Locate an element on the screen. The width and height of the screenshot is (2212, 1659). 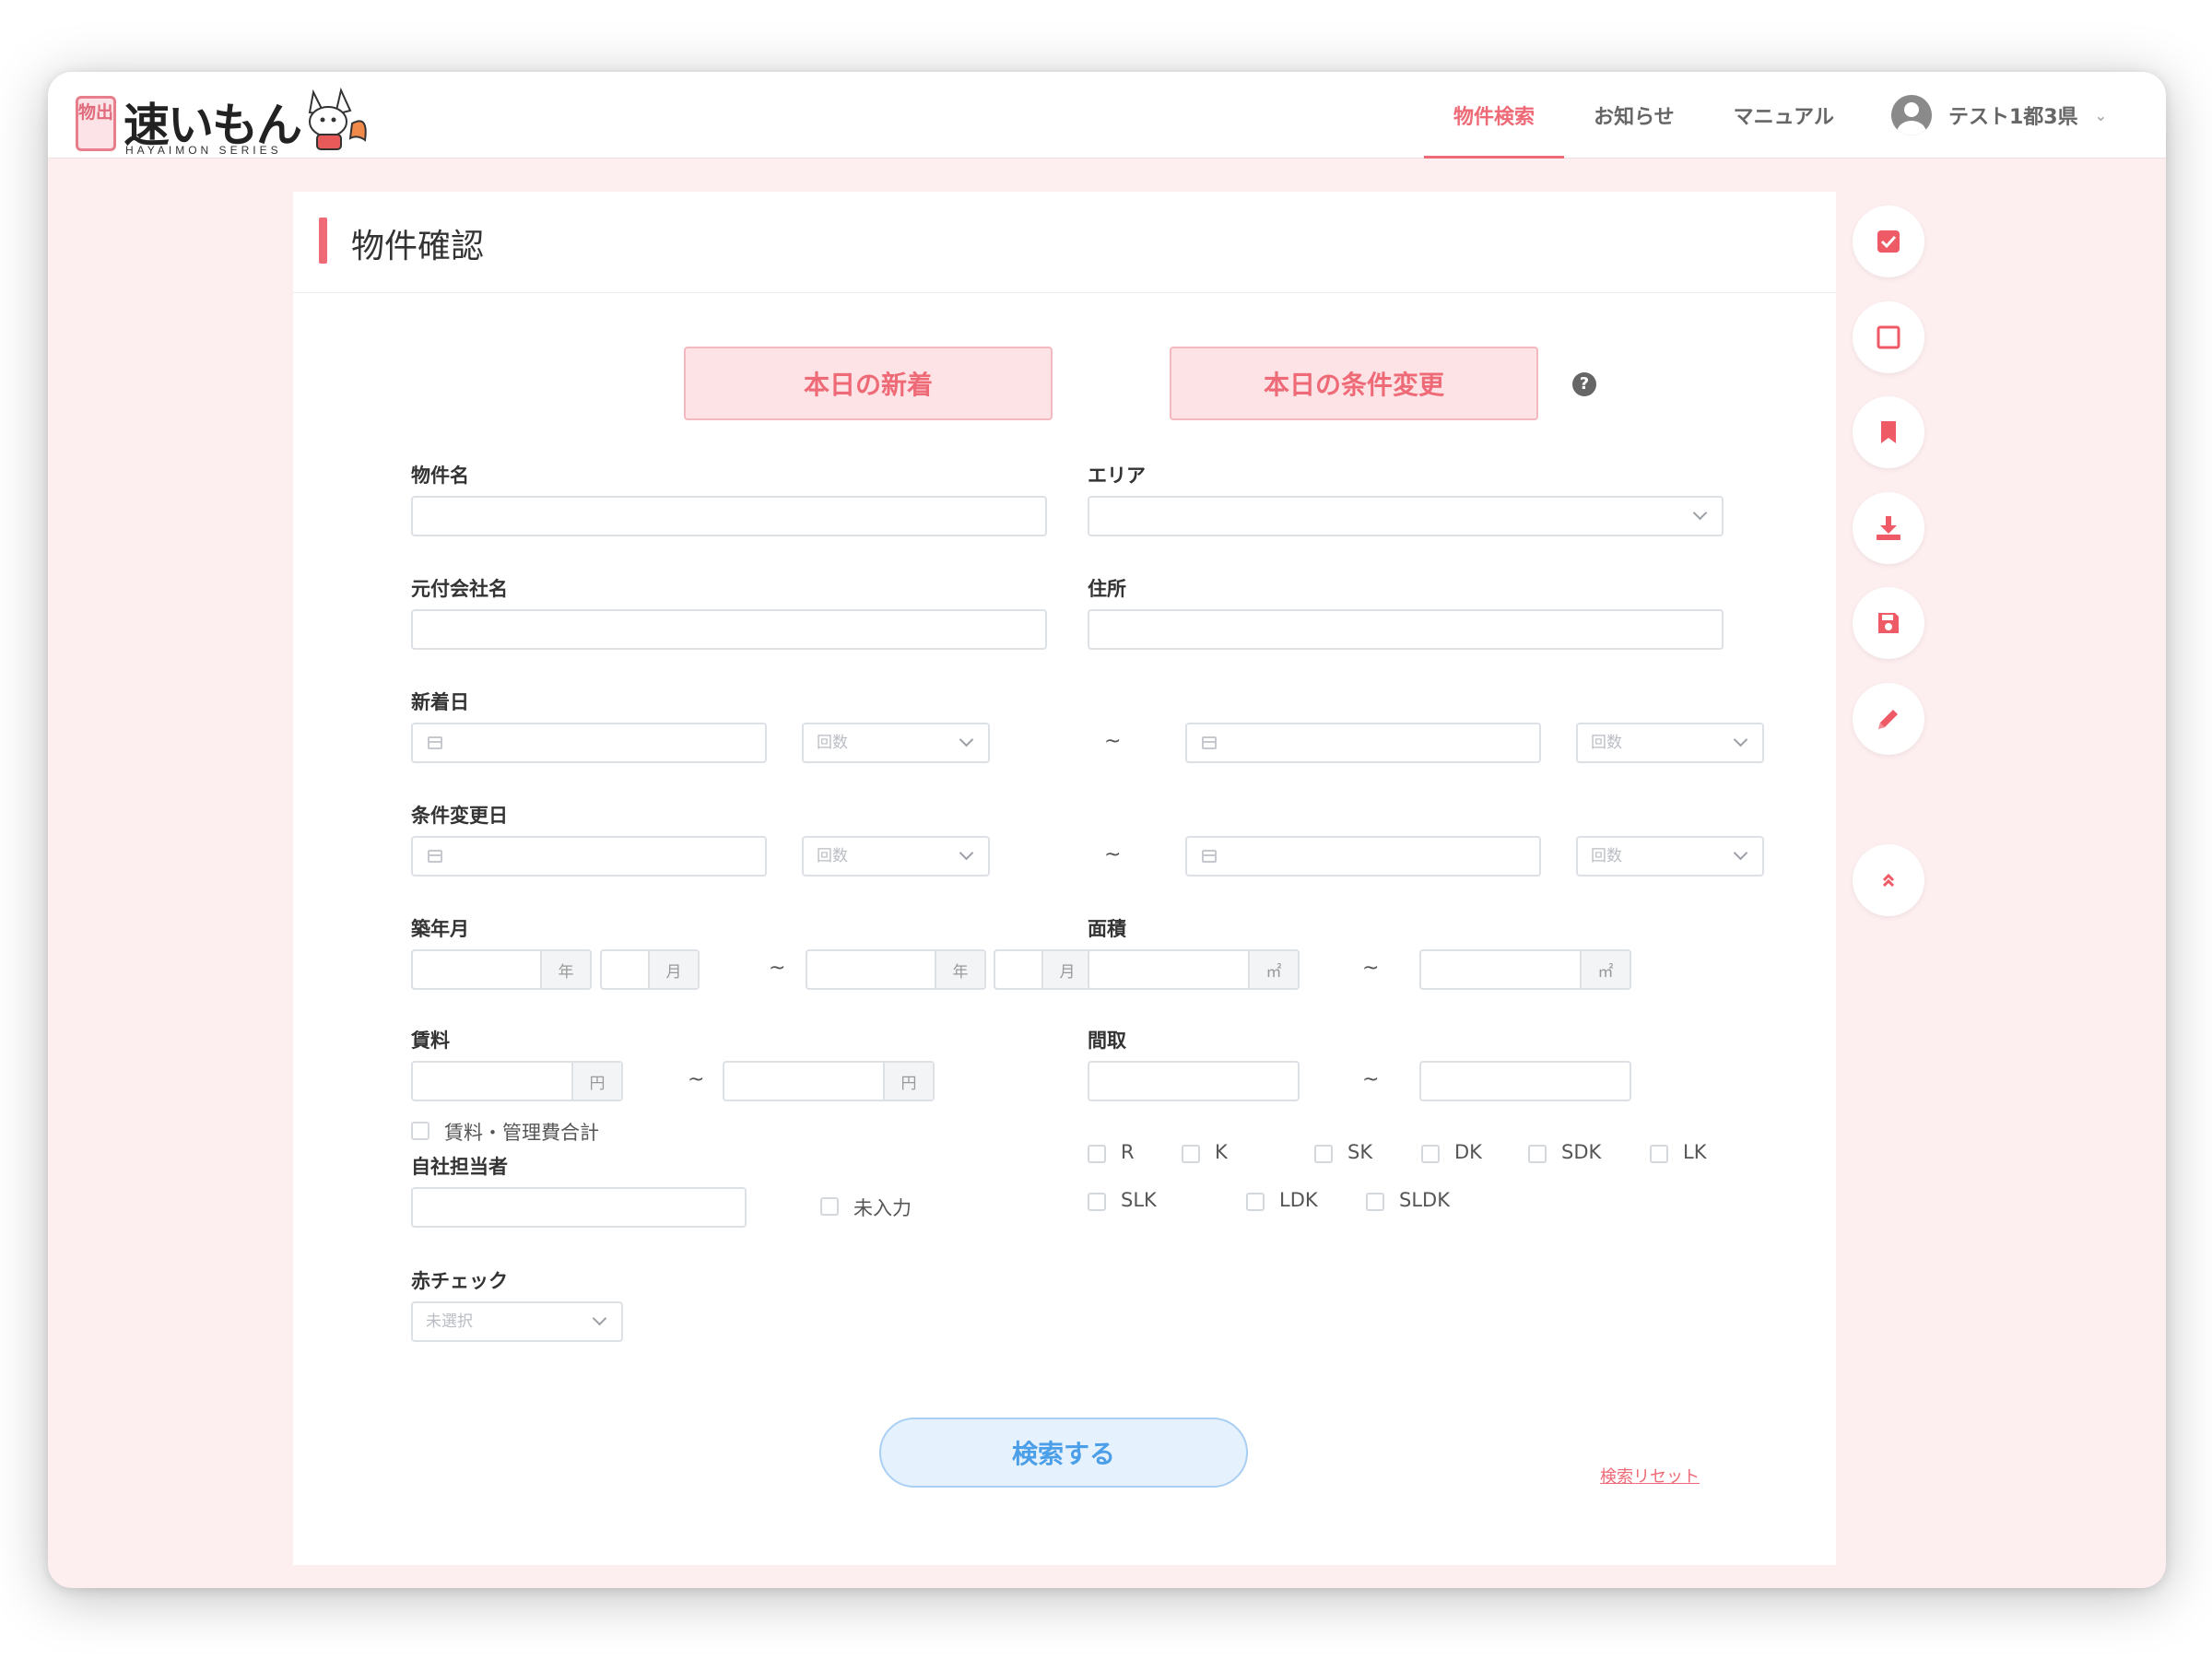
layout-sldk-checkbox is located at coordinates (1375, 1202).